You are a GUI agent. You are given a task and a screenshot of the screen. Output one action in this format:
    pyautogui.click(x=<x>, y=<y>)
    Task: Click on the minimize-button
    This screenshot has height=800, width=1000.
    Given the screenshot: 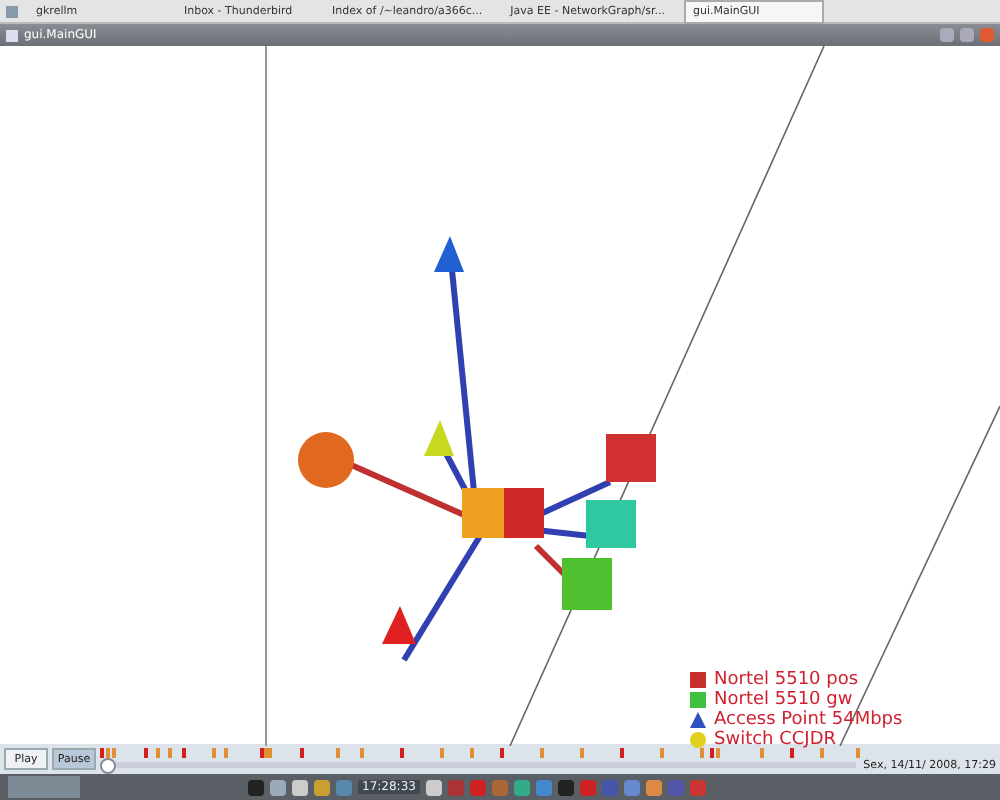 What is the action you would take?
    pyautogui.click(x=947, y=35)
    